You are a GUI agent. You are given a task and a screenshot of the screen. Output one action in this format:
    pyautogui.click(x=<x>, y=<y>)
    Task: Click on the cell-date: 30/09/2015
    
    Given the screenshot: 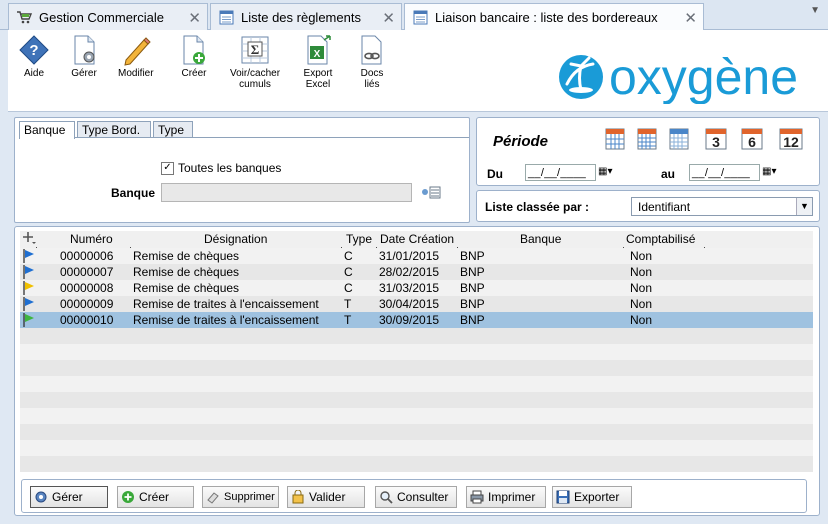 What is the action you would take?
    pyautogui.click(x=409, y=320)
    